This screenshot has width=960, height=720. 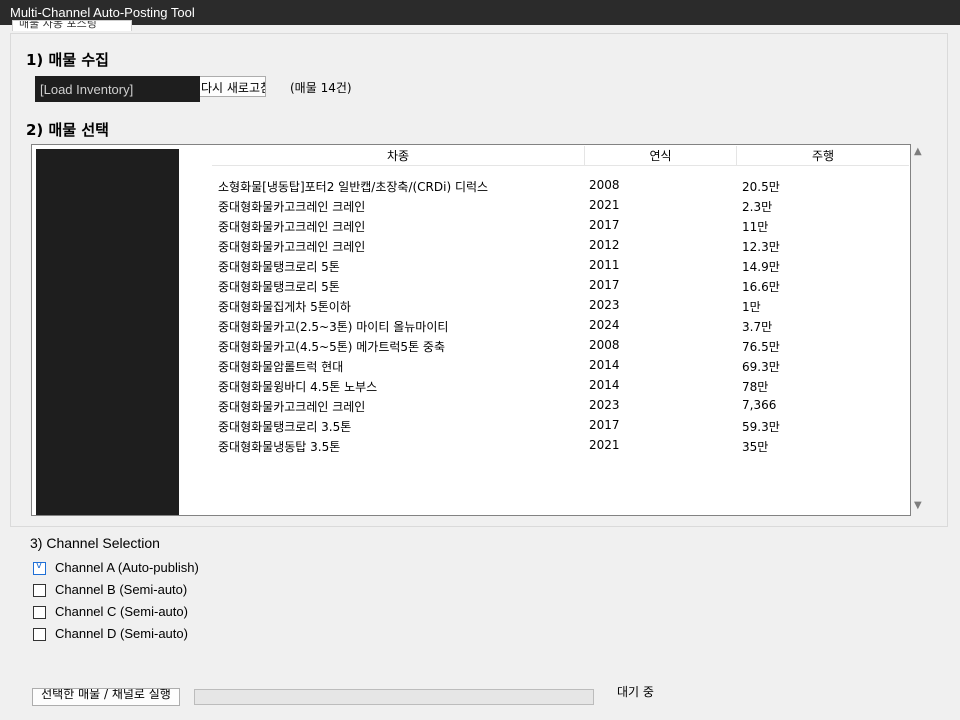 What do you see at coordinates (604, 245) in the screenshot?
I see `cell-year: 2012` at bounding box center [604, 245].